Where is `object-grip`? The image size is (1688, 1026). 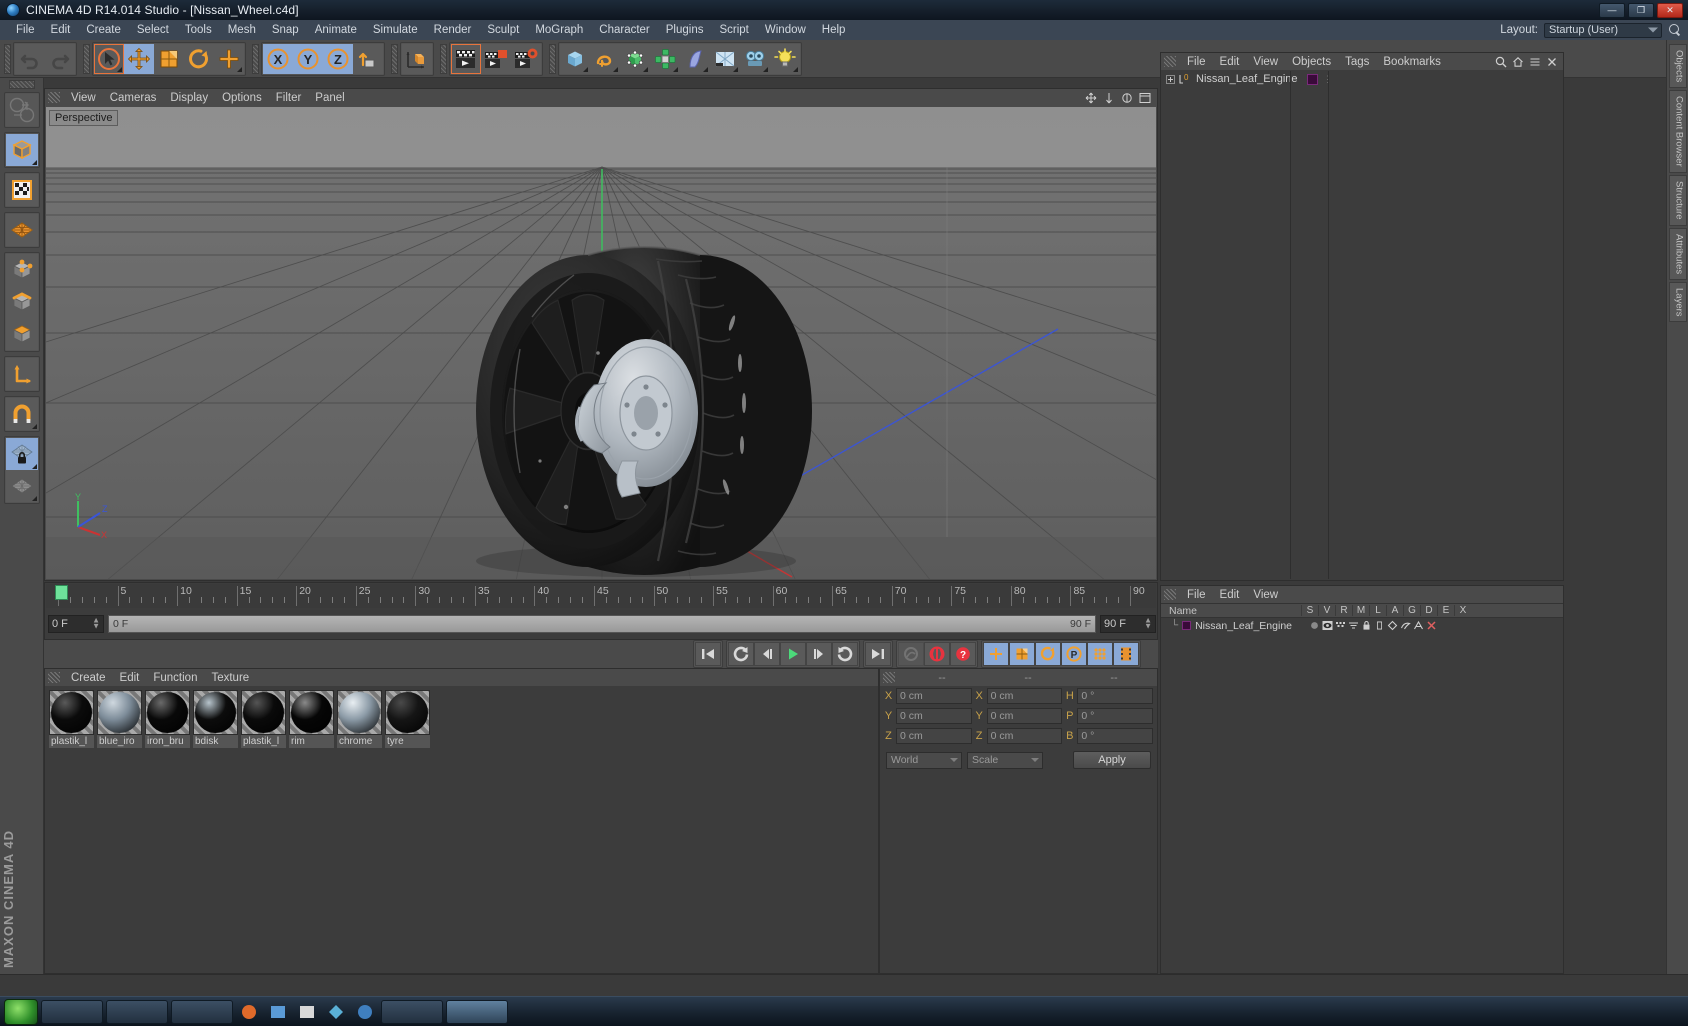 object-grip is located at coordinates (1170, 61).